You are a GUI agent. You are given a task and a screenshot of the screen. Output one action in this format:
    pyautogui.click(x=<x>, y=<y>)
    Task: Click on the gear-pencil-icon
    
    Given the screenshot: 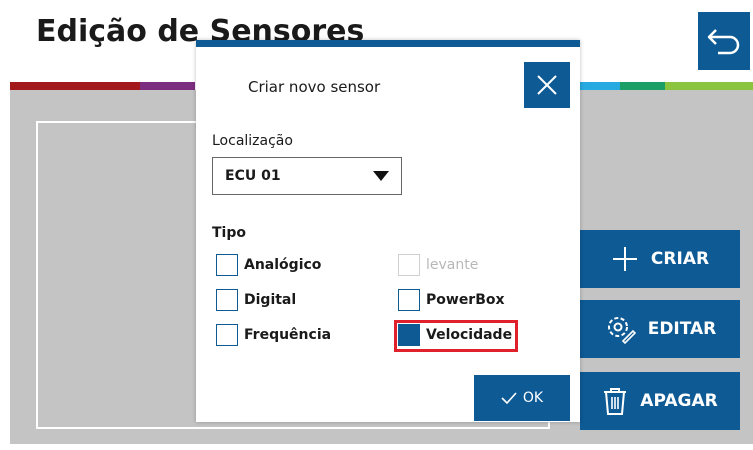 What is the action you would take?
    pyautogui.click(x=621, y=331)
    